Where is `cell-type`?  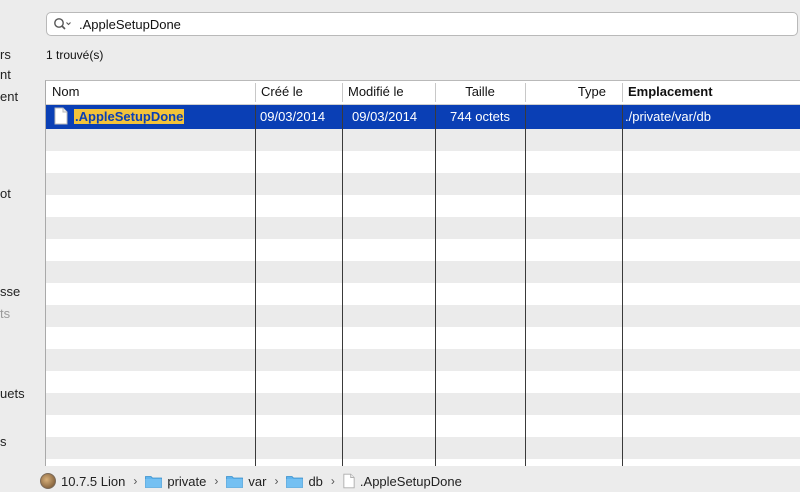 cell-type is located at coordinates (573, 117).